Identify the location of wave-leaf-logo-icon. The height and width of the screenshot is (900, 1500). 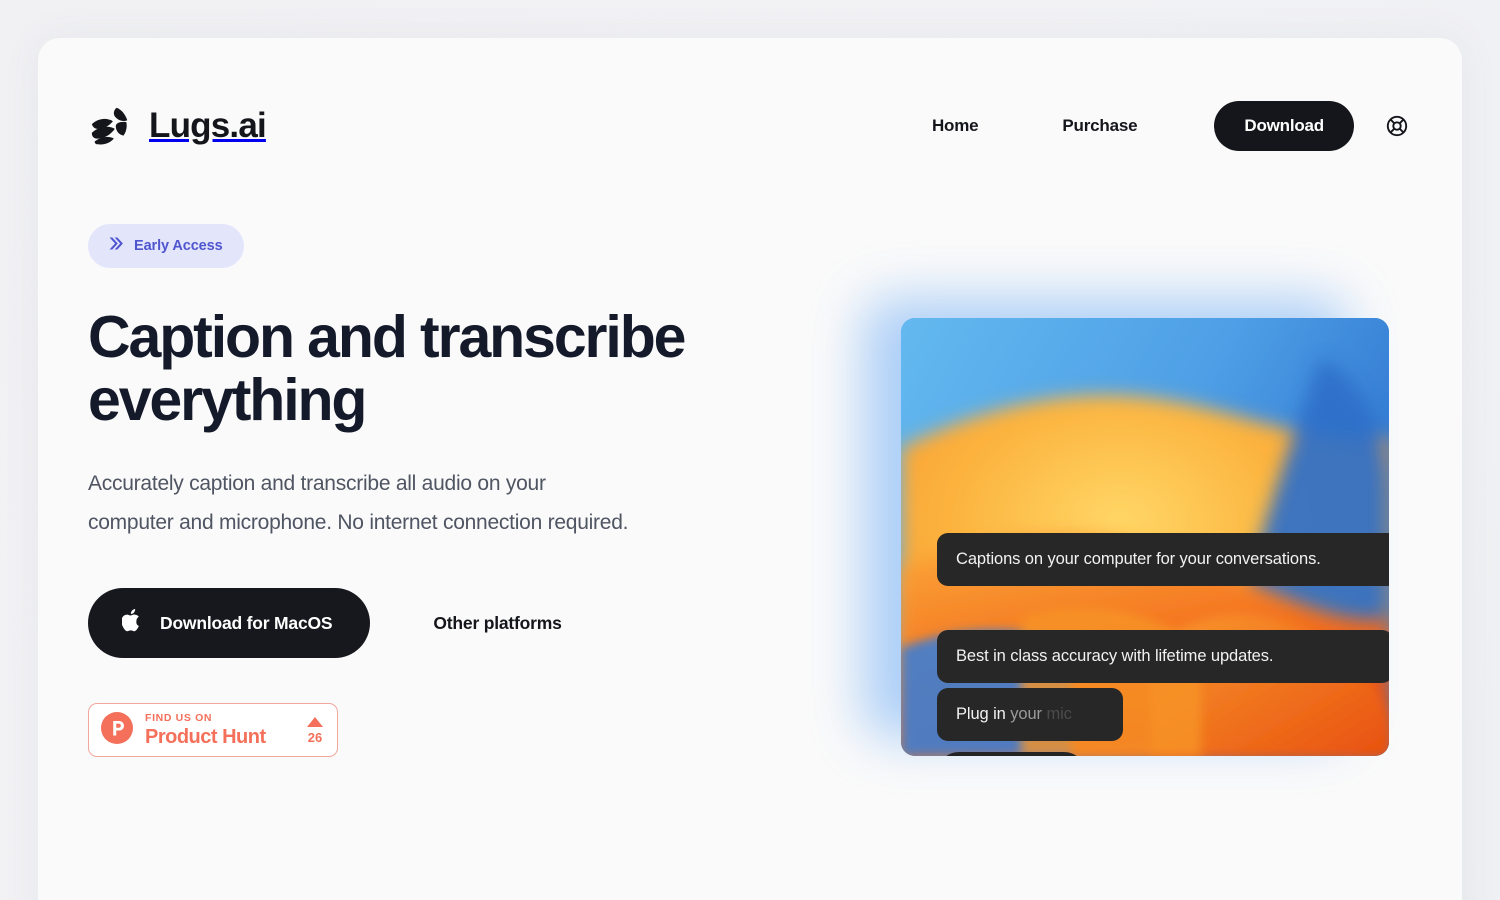
(111, 126).